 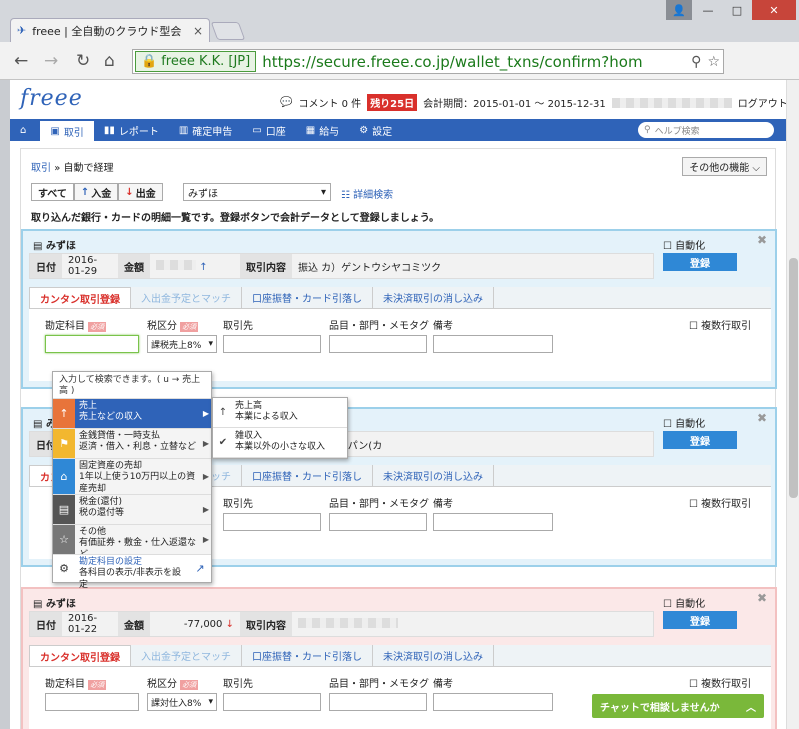 What do you see at coordinates (268, 130) in the screenshot?
I see `nav-accounts: ▭ 口座` at bounding box center [268, 130].